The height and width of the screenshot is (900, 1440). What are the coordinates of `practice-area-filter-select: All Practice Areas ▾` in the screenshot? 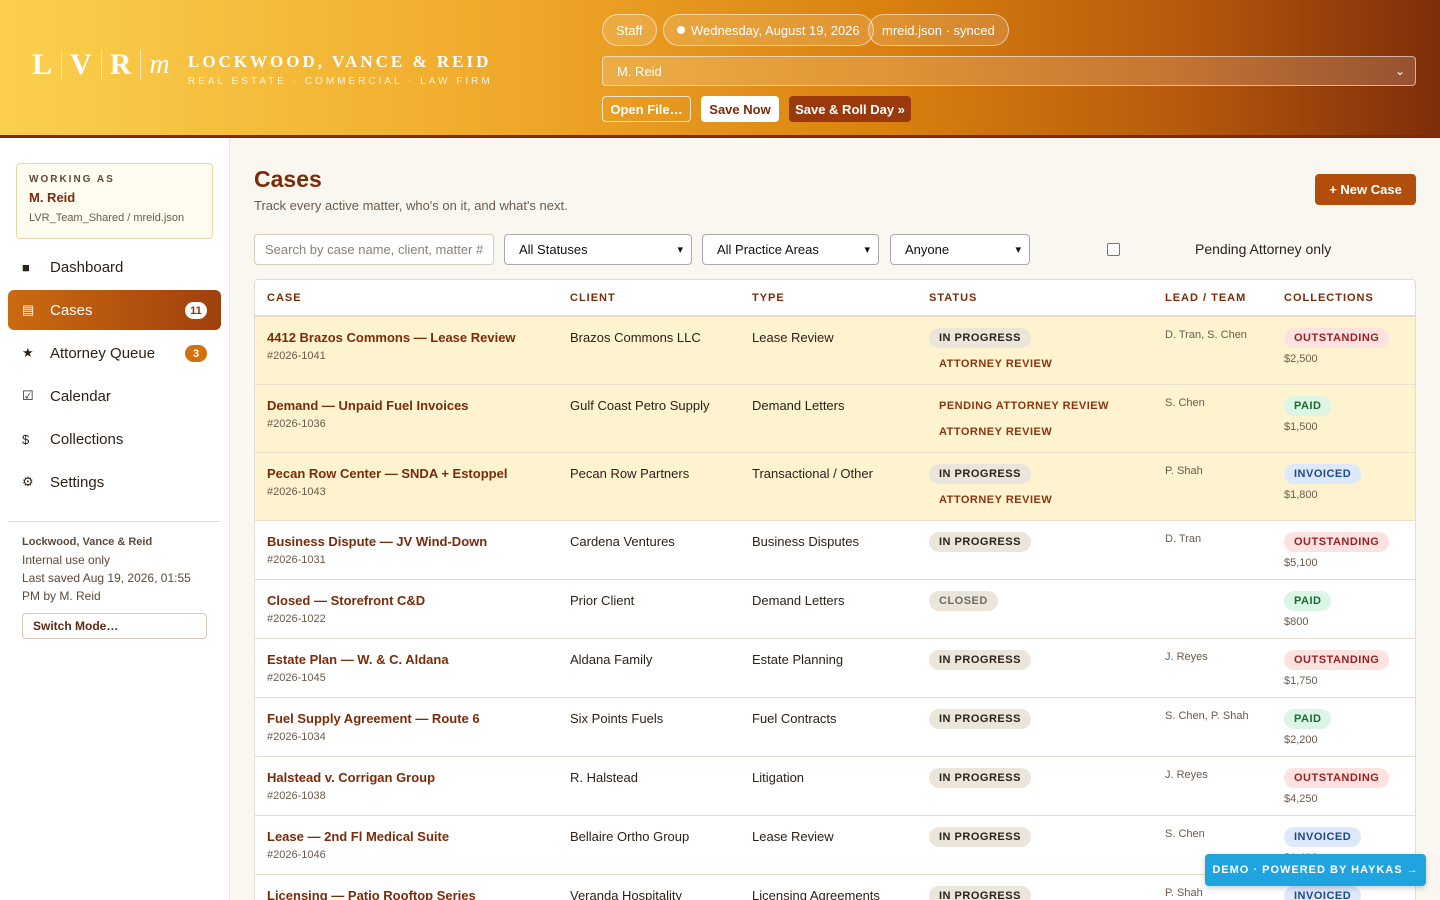 It's located at (790, 249).